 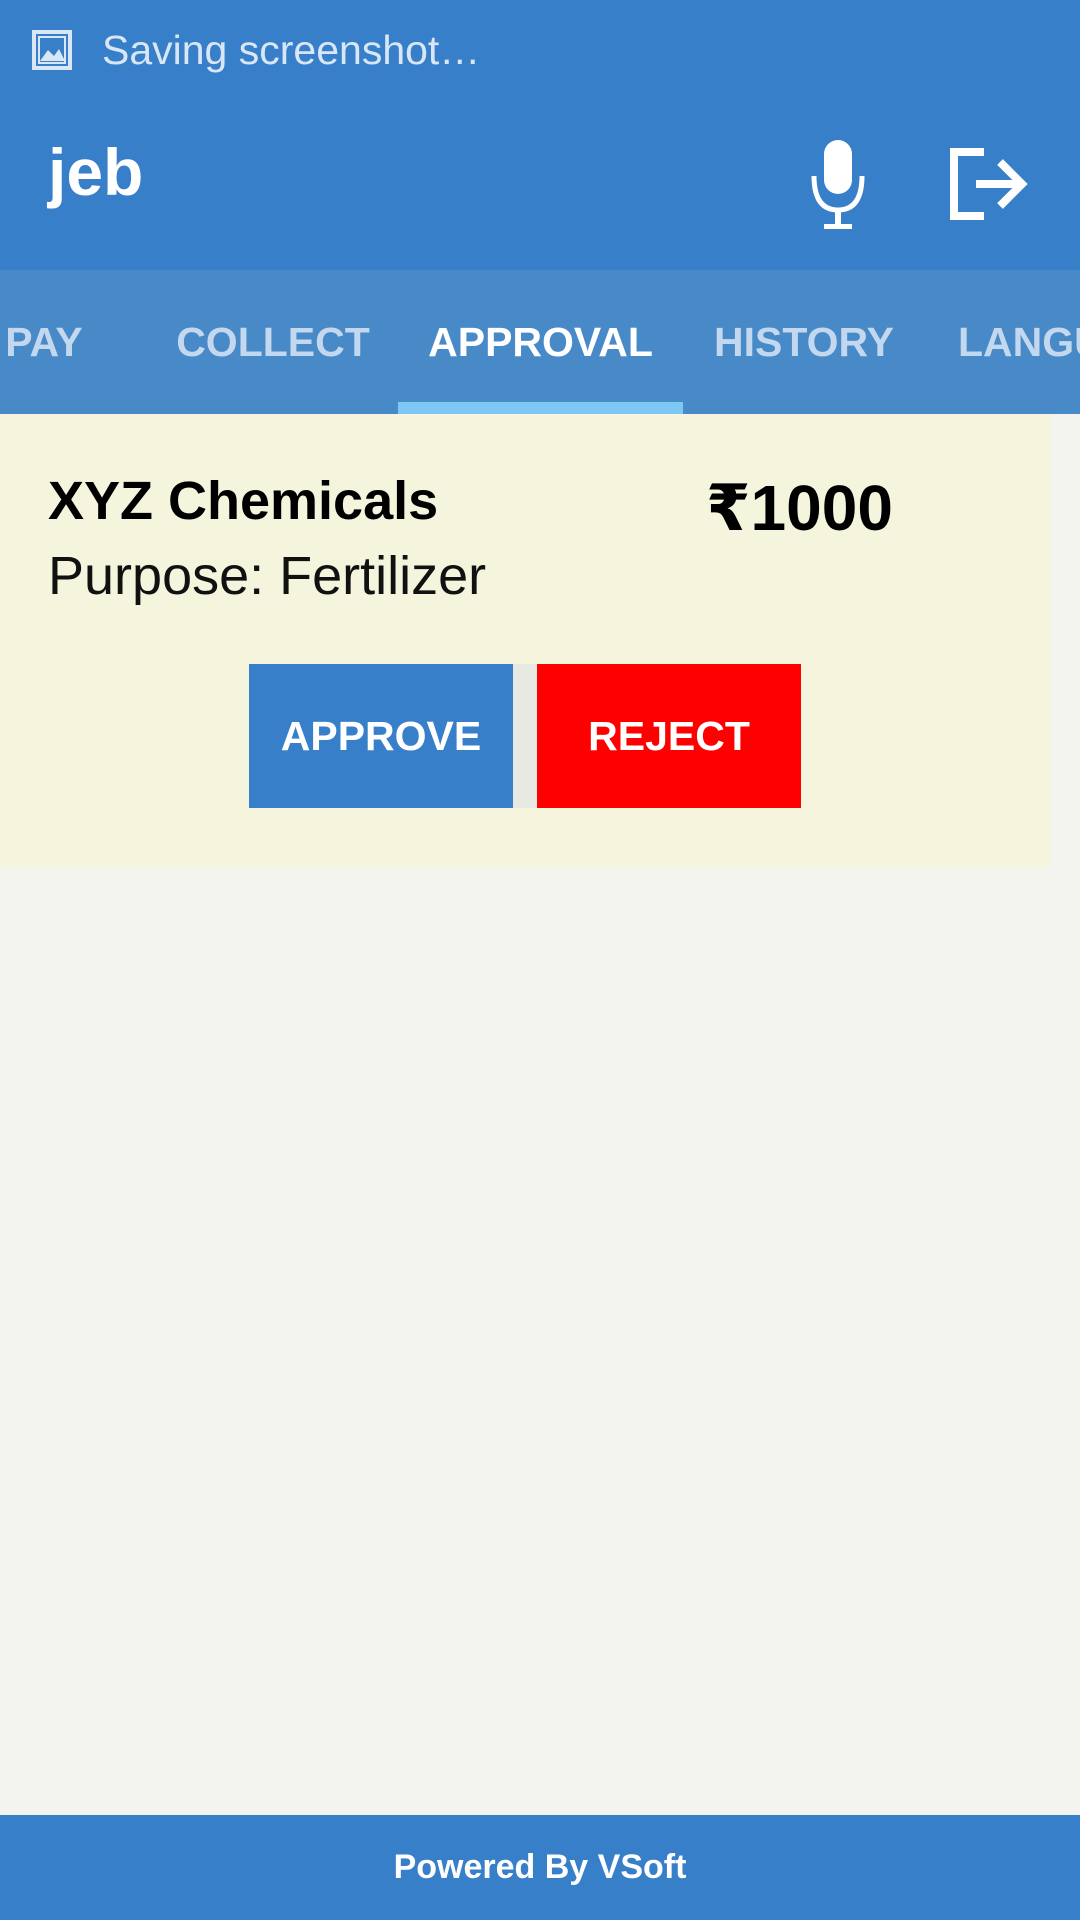 I want to click on tab-history: HISTORY, so click(x=804, y=342).